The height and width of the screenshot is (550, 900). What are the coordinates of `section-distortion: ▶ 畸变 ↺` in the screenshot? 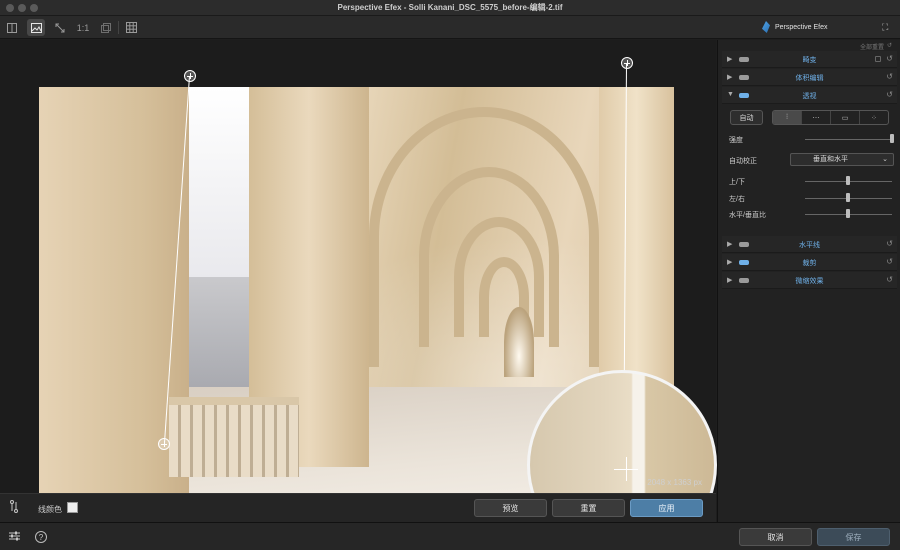 It's located at (809, 59).